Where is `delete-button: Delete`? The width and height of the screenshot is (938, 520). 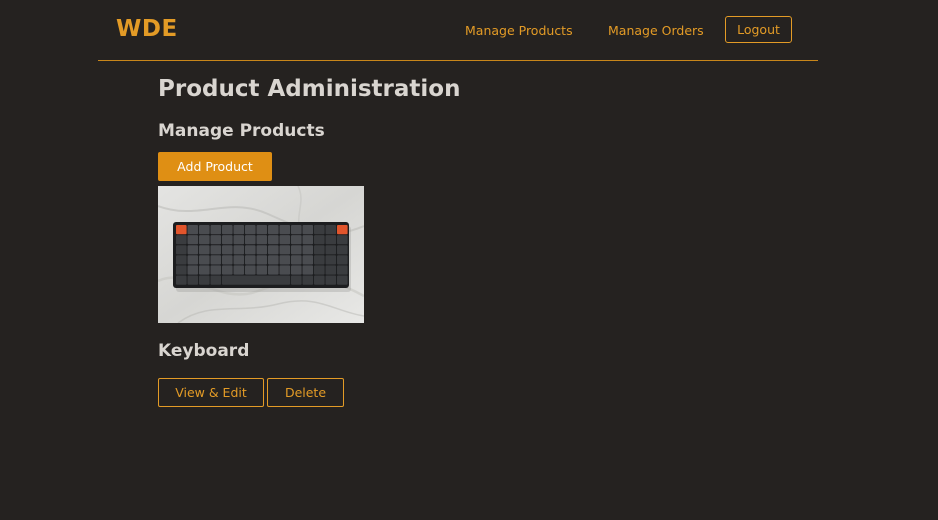
delete-button: Delete is located at coordinates (305, 392).